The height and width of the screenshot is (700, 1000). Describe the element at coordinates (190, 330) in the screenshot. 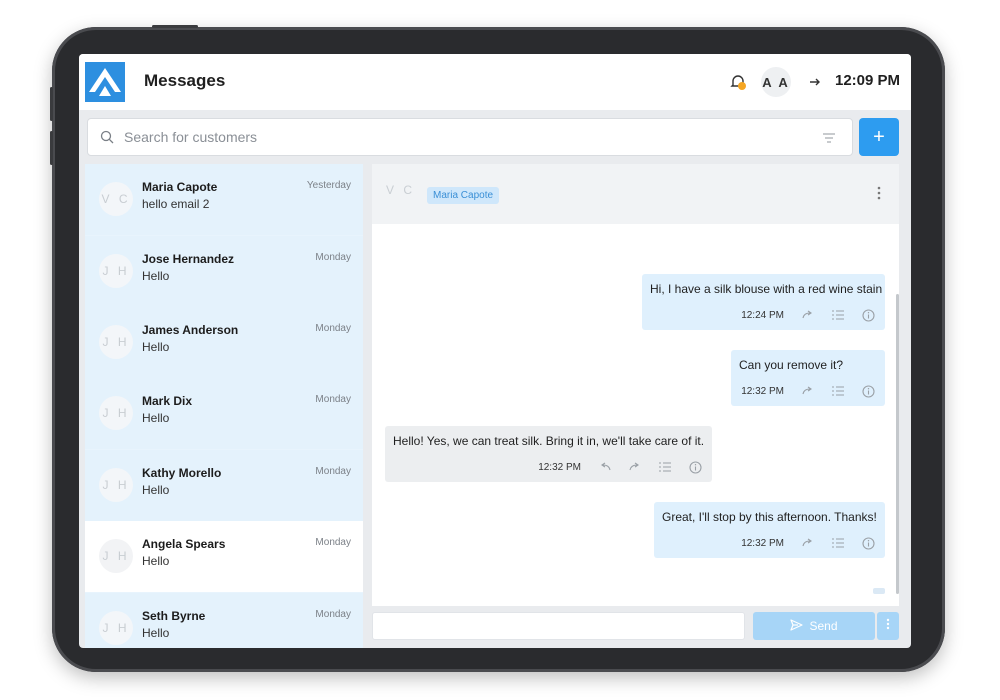

I see `conversation-name: James Anderson` at that location.